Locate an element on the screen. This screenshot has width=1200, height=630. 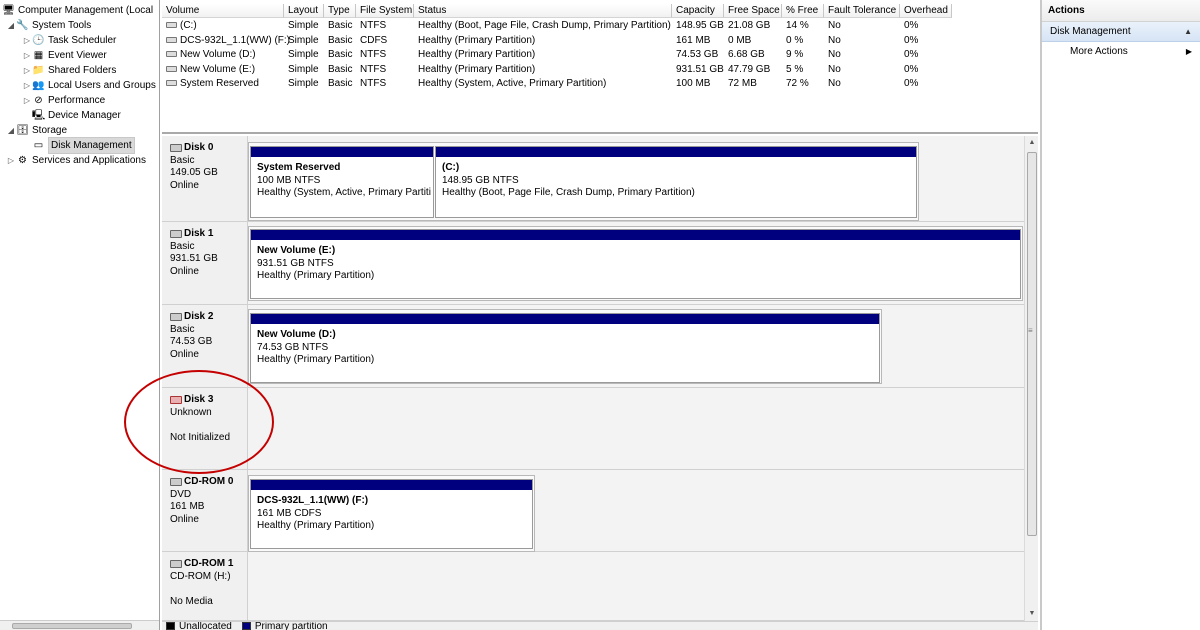
column-header-overhead: Overhead is located at coordinates (926, 11).